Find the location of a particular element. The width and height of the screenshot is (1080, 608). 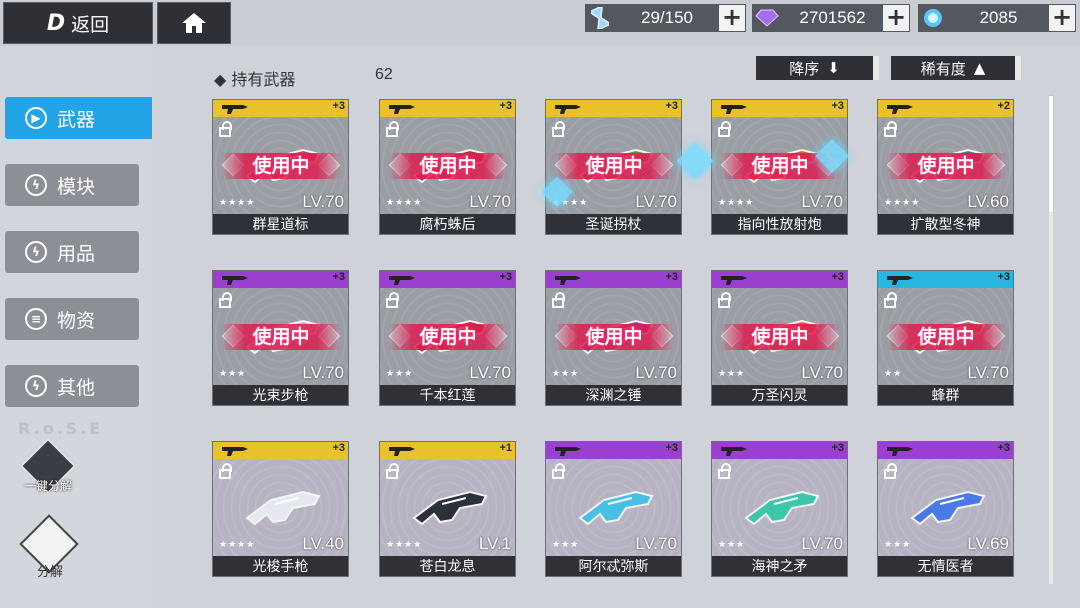

sidebar-item-label: 其他 is located at coordinates (76, 387).